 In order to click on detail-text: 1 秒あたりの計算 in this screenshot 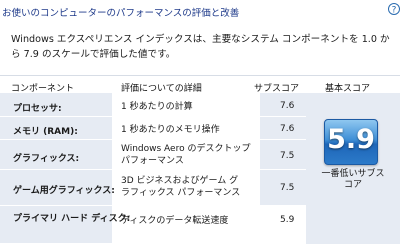, I will do `click(157, 107)`.